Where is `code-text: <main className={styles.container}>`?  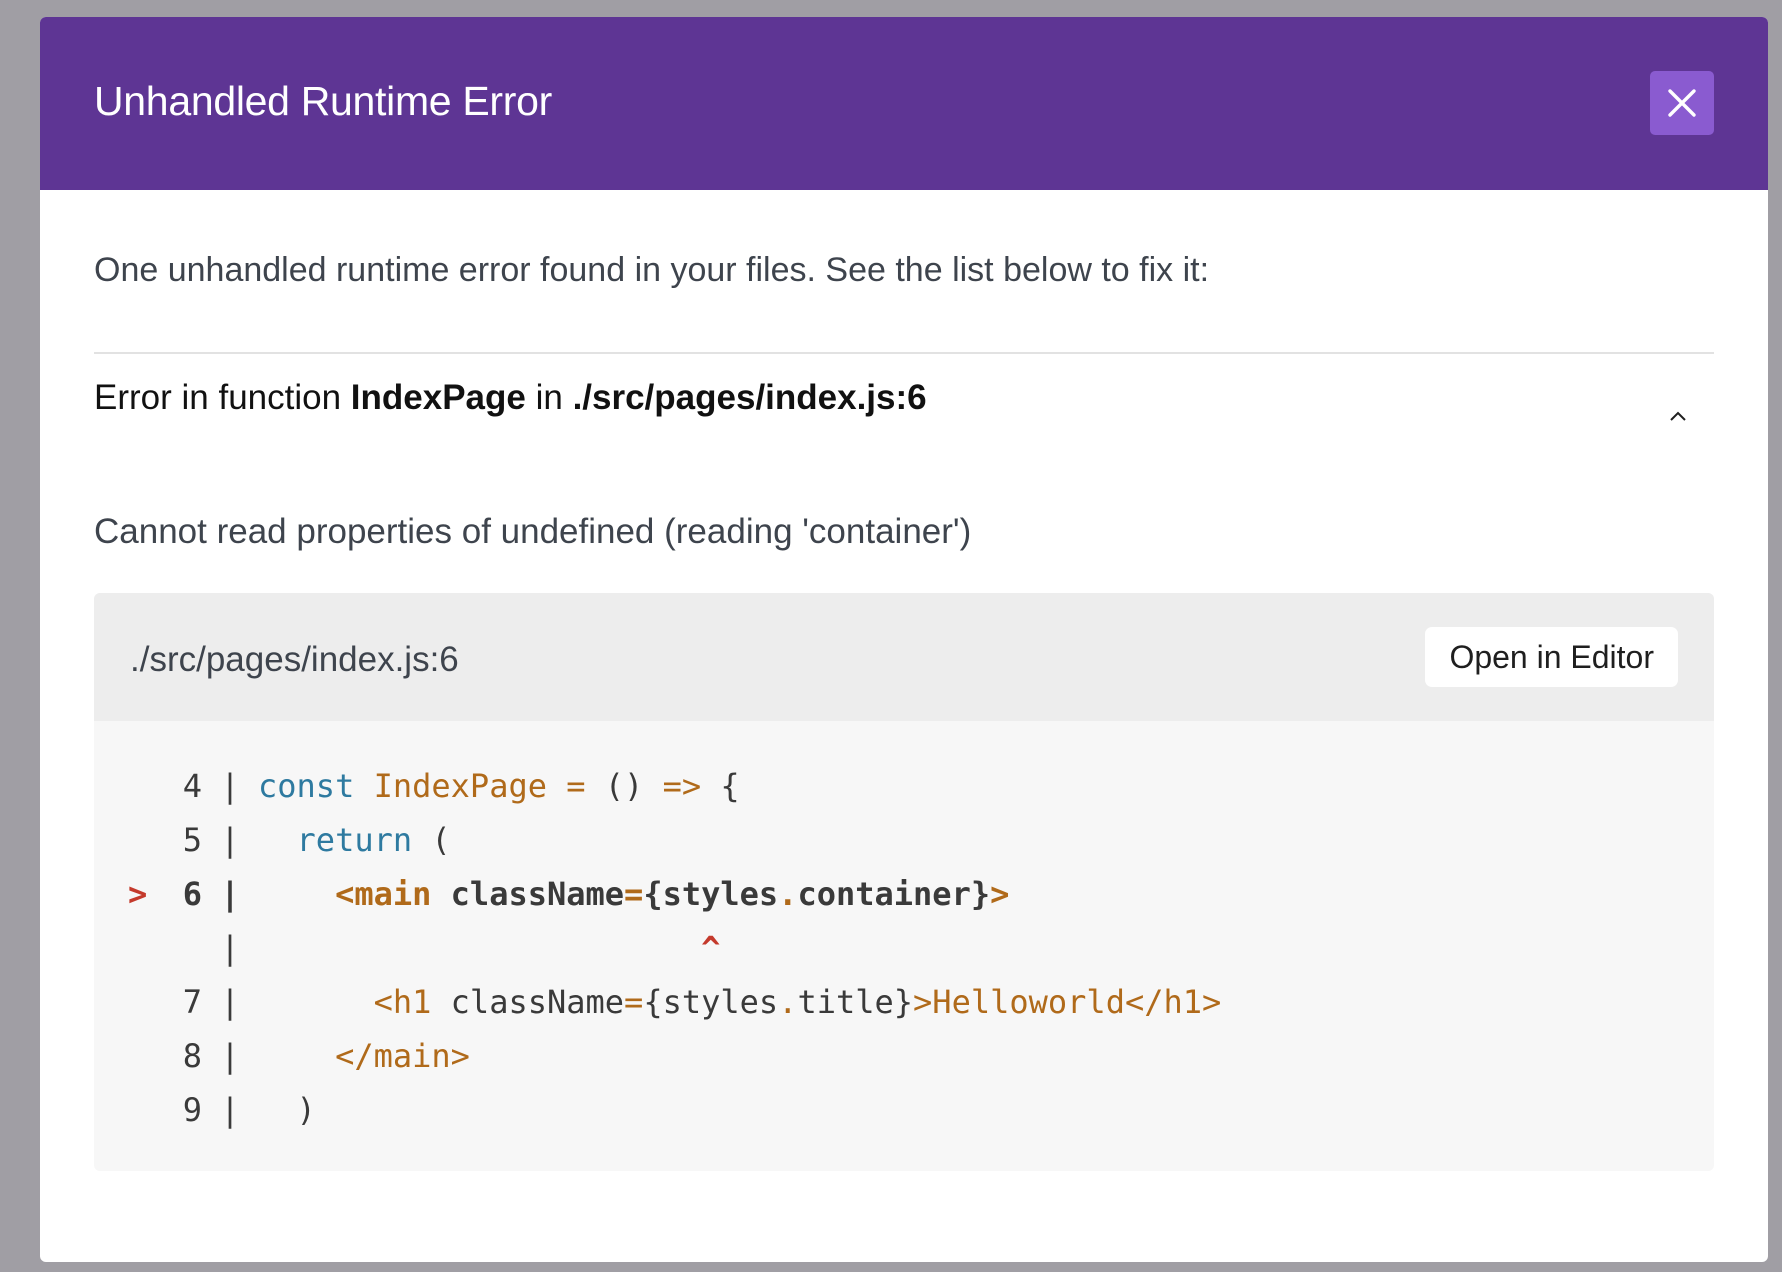
code-text: <main className={styles.container}> is located at coordinates (633, 894).